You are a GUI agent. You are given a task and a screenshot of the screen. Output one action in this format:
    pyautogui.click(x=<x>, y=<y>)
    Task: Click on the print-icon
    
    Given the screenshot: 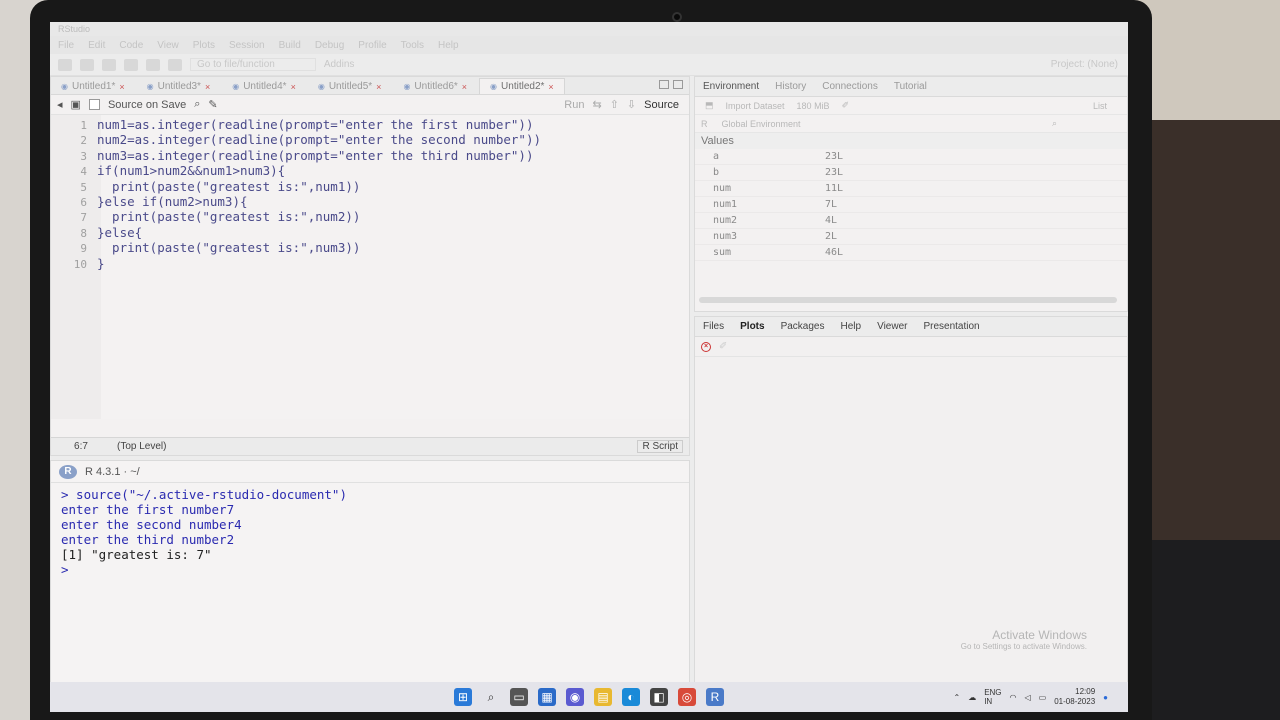 What is the action you would take?
    pyautogui.click(x=175, y=64)
    